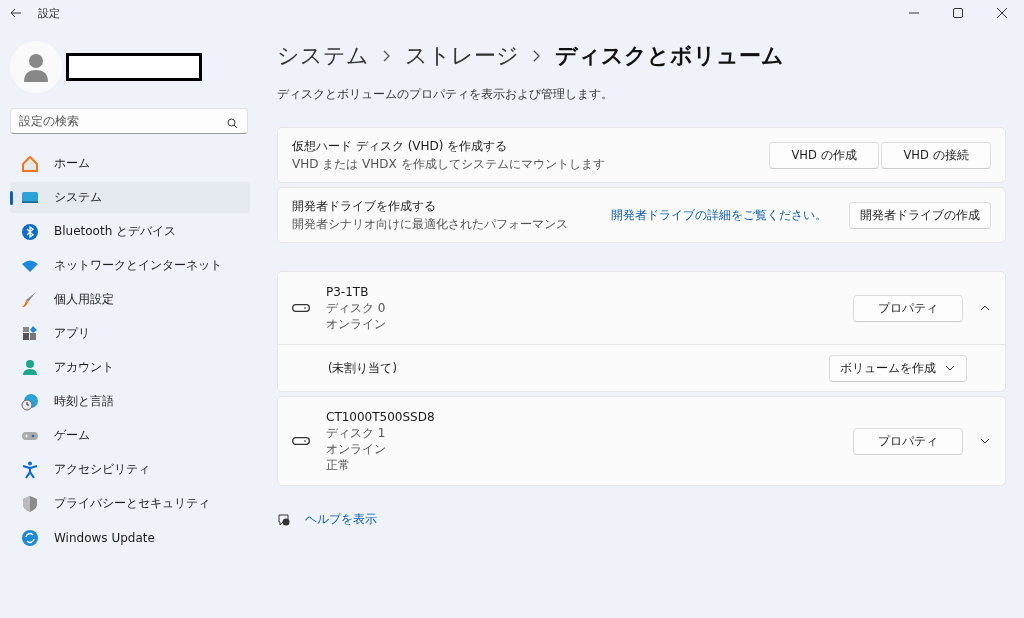 Image resolution: width=1024 pixels, height=618 pixels. What do you see at coordinates (130, 537) in the screenshot?
I see `sidebar-item: Windows Update` at bounding box center [130, 537].